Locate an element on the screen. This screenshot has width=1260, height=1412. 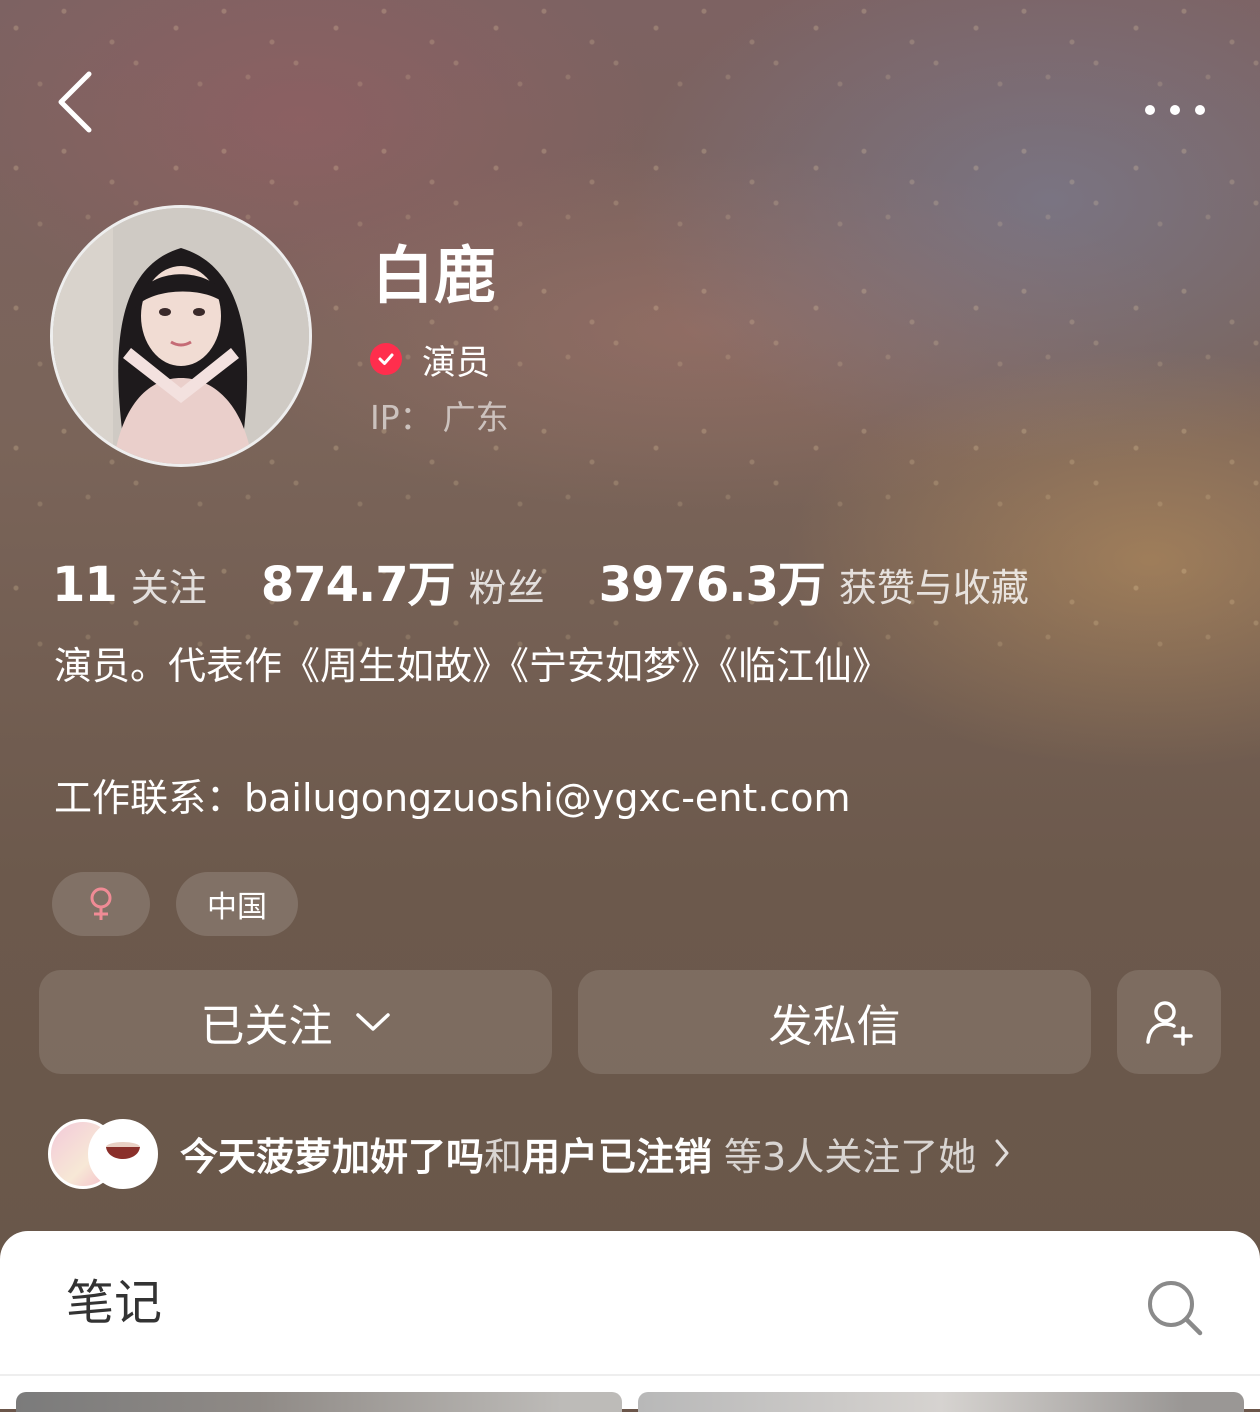
search-button is located at coordinates (1175, 1308).